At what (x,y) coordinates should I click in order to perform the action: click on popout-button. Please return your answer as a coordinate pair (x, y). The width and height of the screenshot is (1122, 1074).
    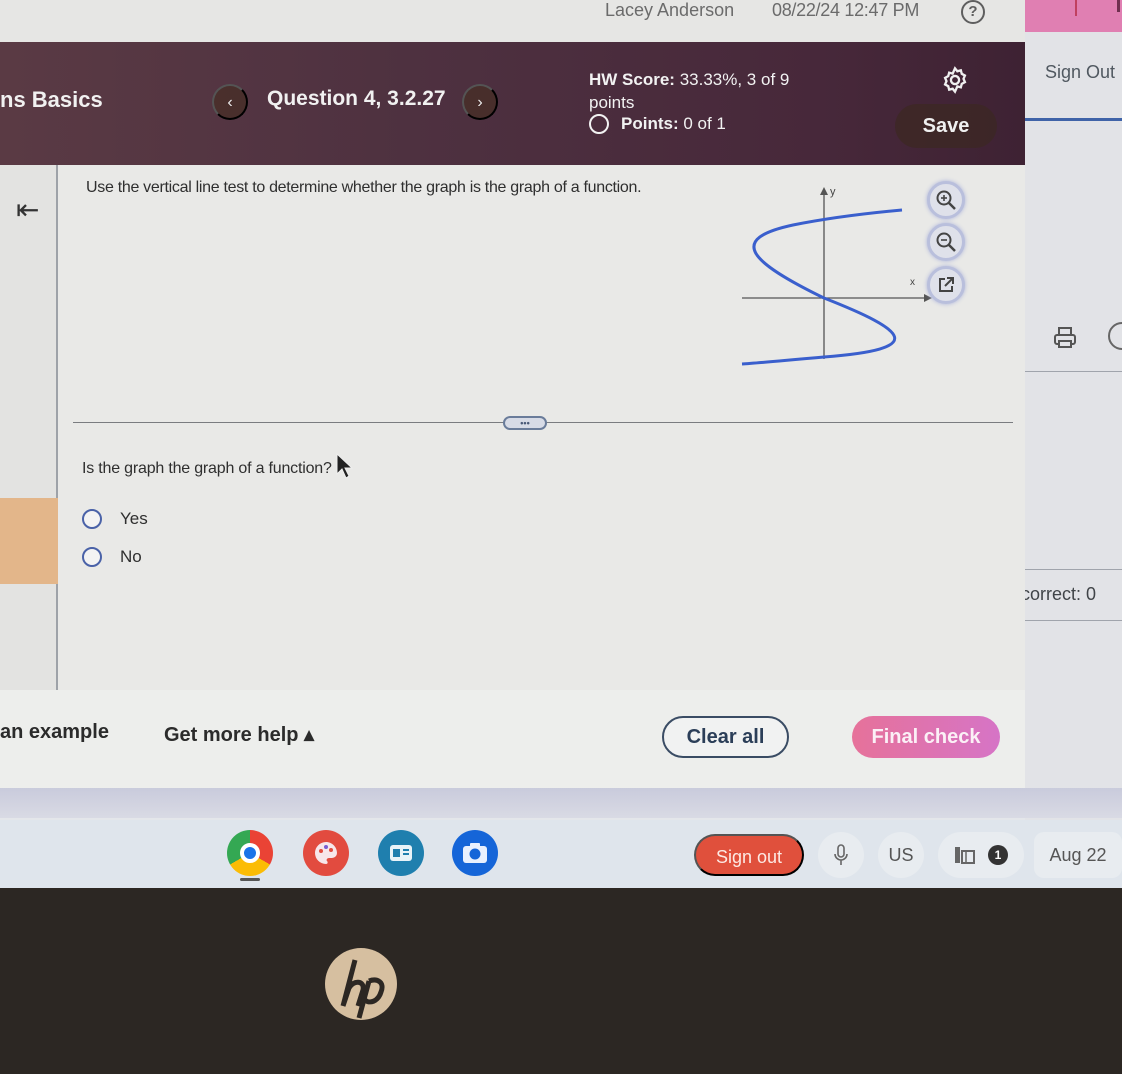
    Looking at the image, I should click on (946, 285).